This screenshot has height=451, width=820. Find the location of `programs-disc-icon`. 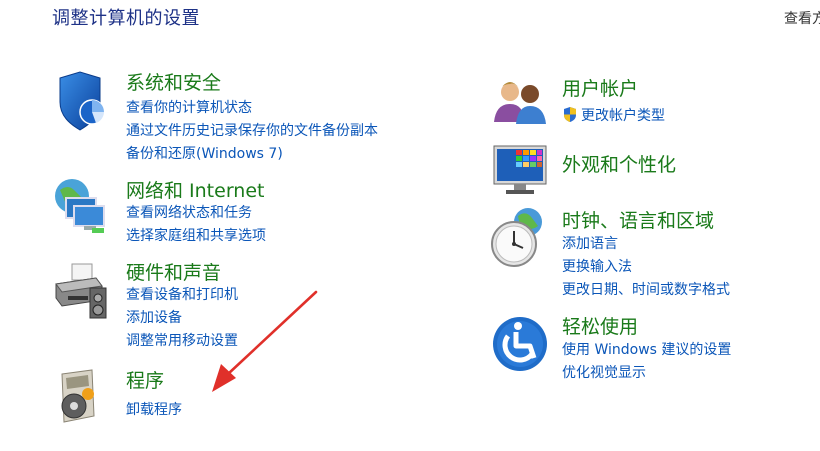

programs-disc-icon is located at coordinates (82, 396).